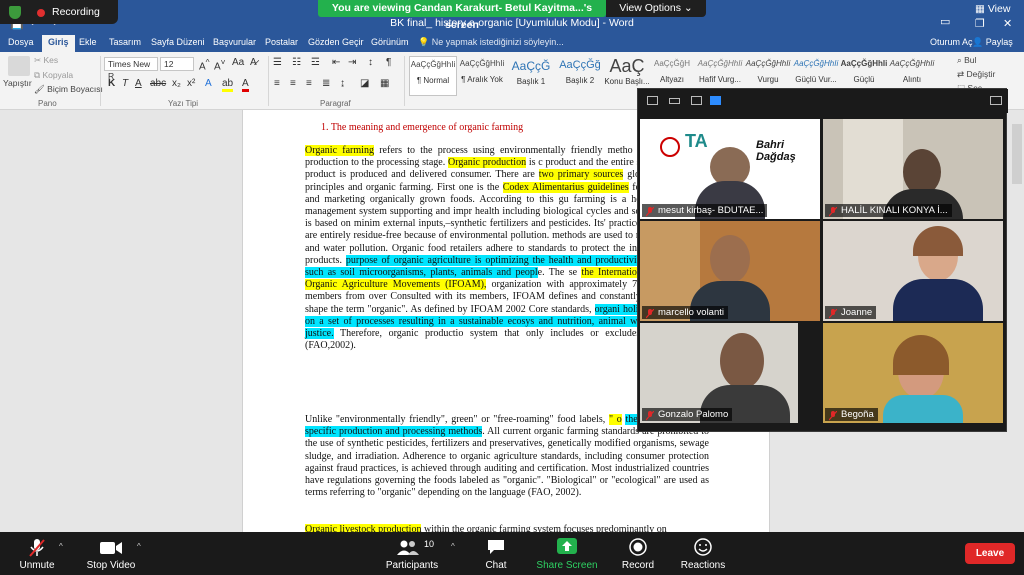  Describe the element at coordinates (1007, 23) in the screenshot. I see `close-icon: ✕` at that location.